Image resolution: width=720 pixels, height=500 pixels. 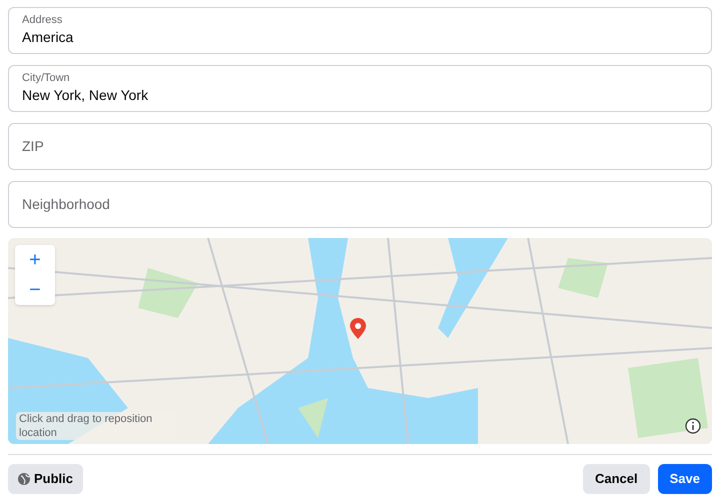 I want to click on zoom-in-button: +, so click(x=35, y=260).